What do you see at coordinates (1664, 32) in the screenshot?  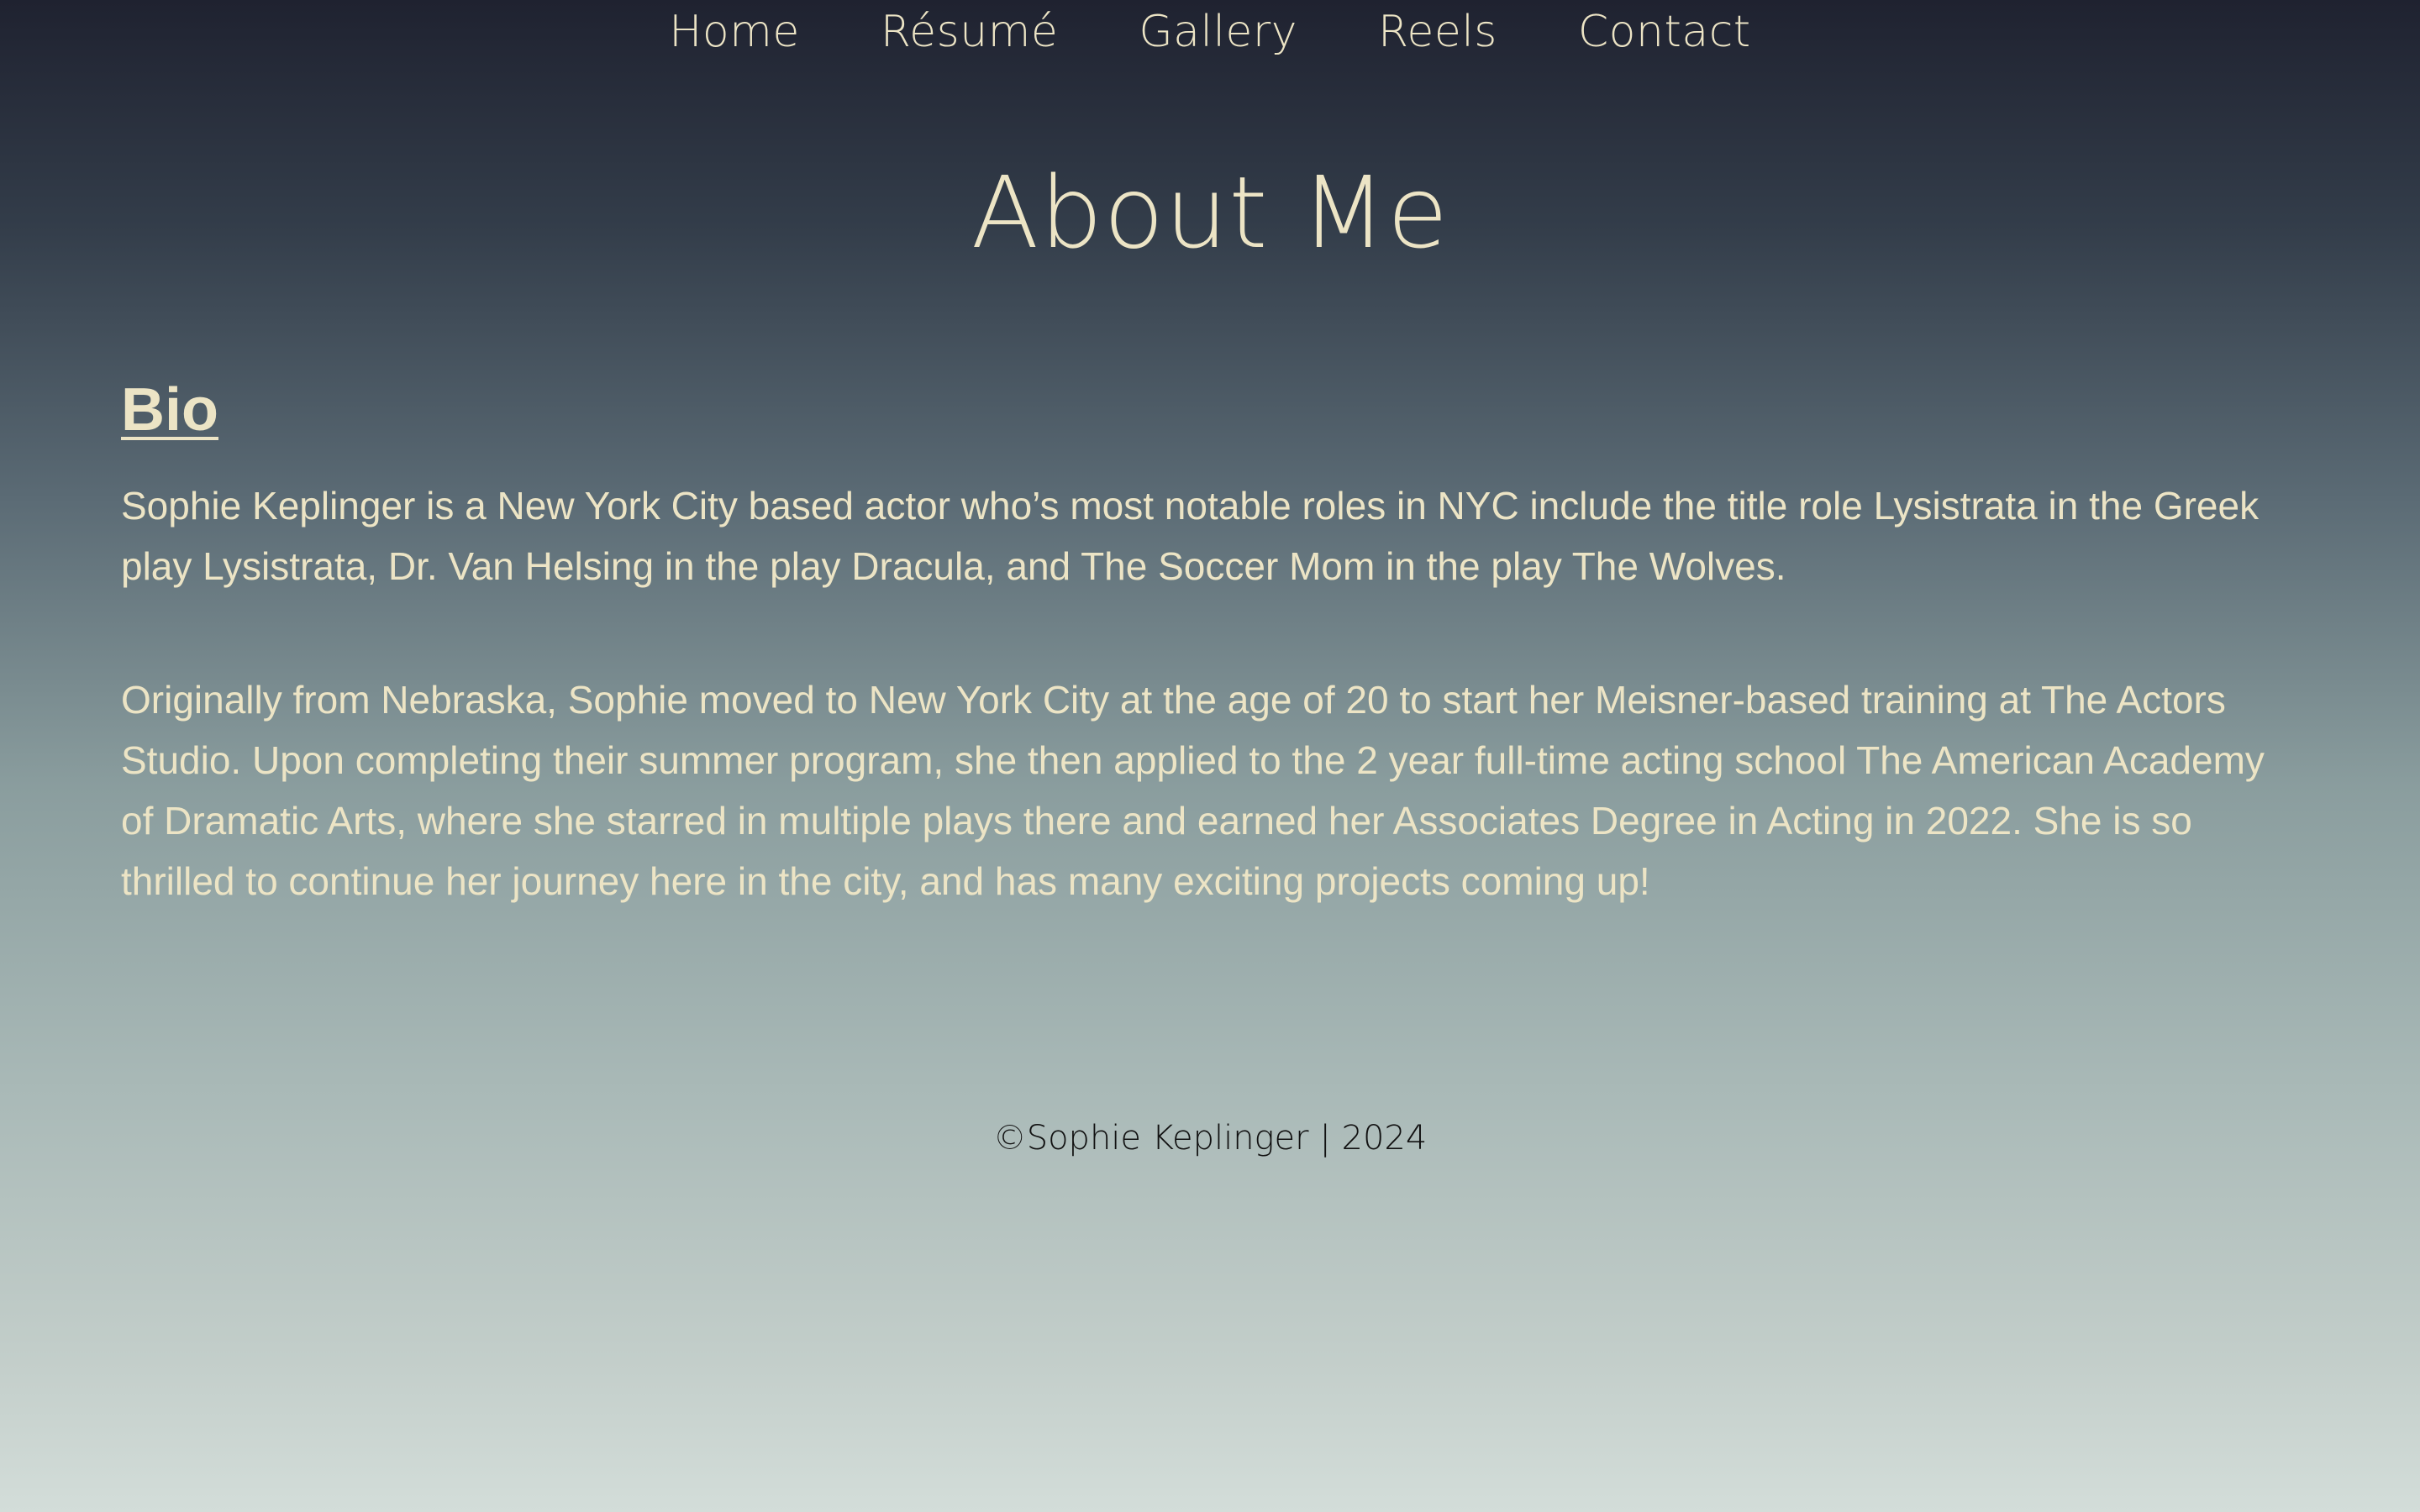 I see `nav-contact-link: Contact` at bounding box center [1664, 32].